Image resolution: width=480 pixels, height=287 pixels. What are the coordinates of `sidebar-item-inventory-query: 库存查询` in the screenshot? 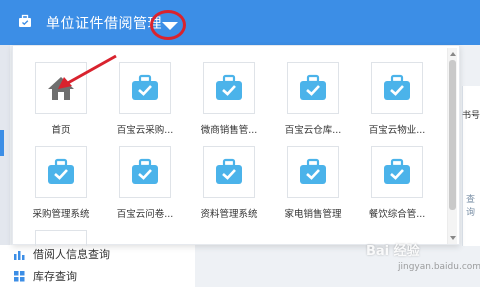 It's located at (45, 276).